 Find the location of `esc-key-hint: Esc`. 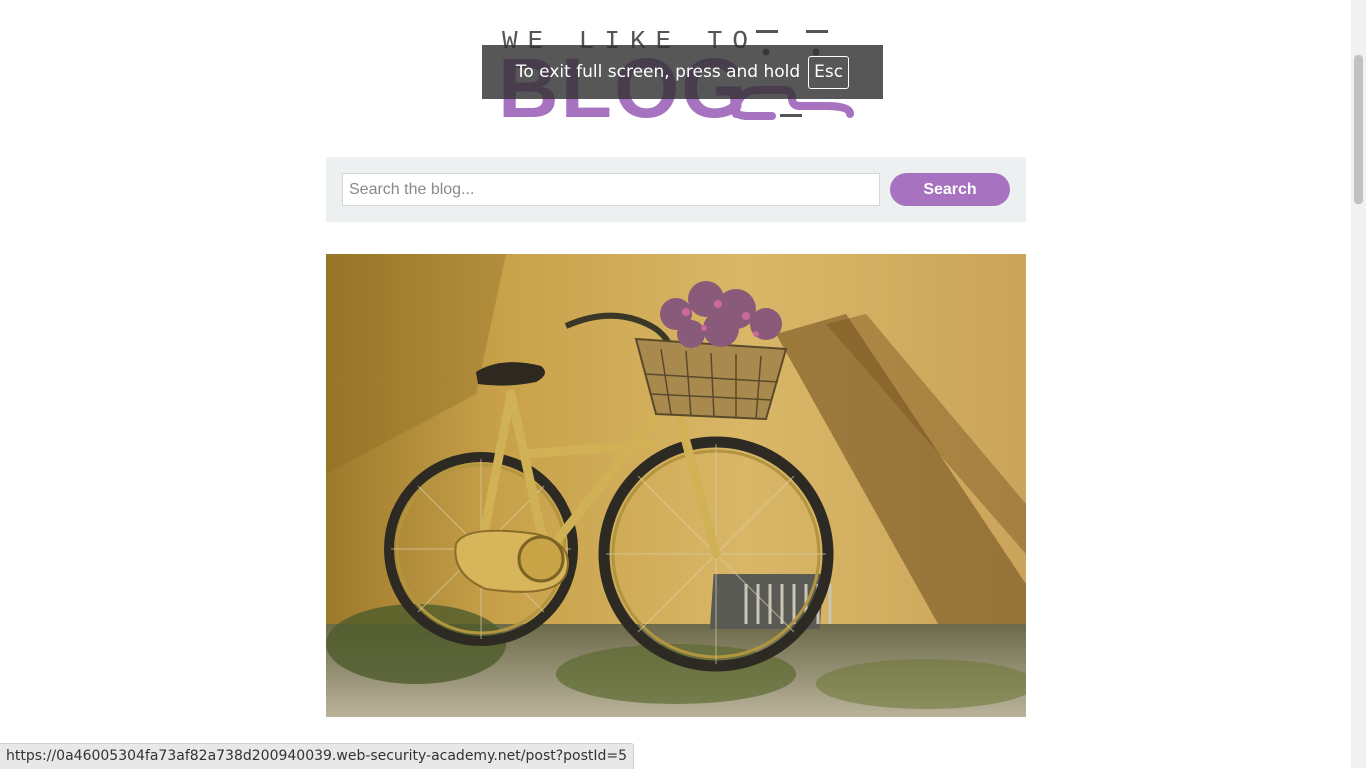

esc-key-hint: Esc is located at coordinates (829, 72).